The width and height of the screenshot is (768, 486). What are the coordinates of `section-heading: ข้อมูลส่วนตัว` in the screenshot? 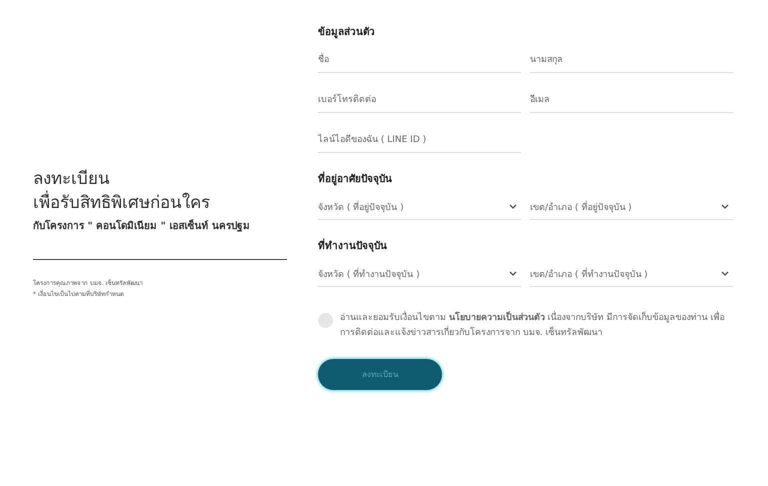 It's located at (347, 32).